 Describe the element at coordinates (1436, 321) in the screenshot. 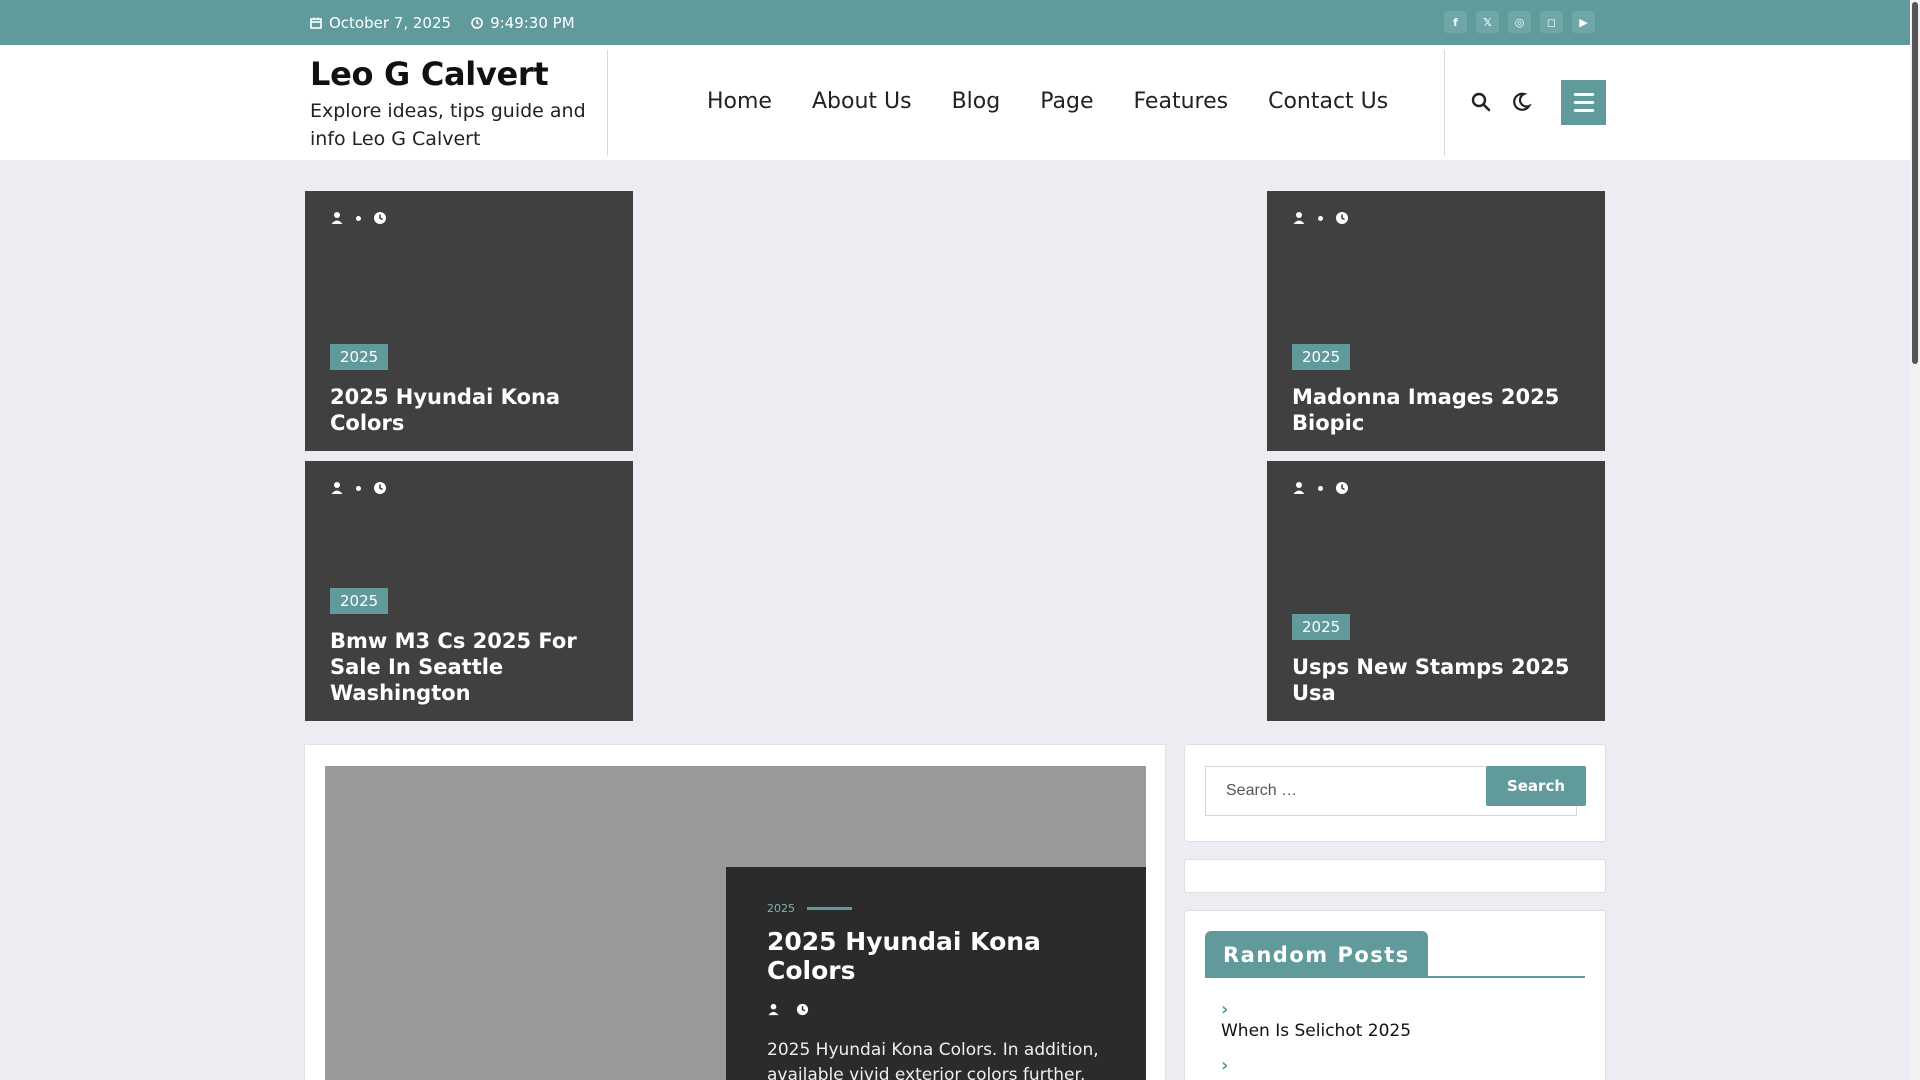

I see `featured-card: 2025 Madonna Images 2025 Biopic` at that location.